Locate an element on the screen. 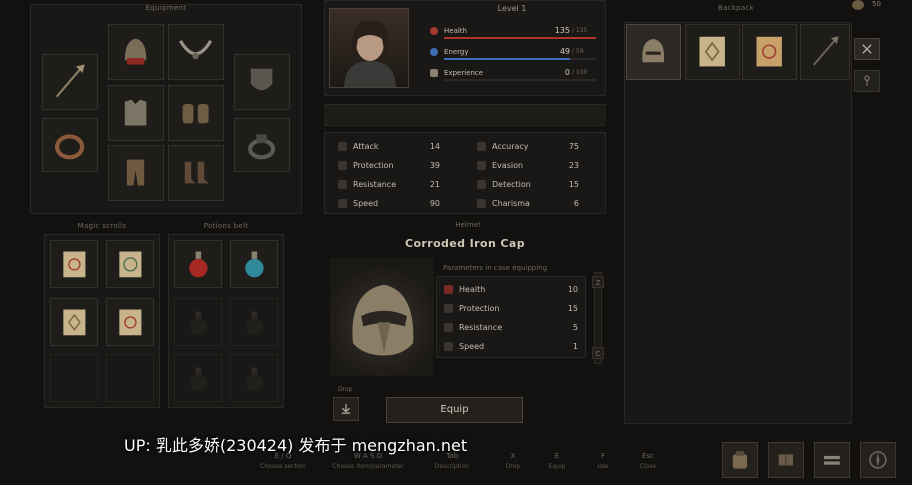 The image size is (912, 485). potions-belt-title: Potions belt is located at coordinates (226, 226).